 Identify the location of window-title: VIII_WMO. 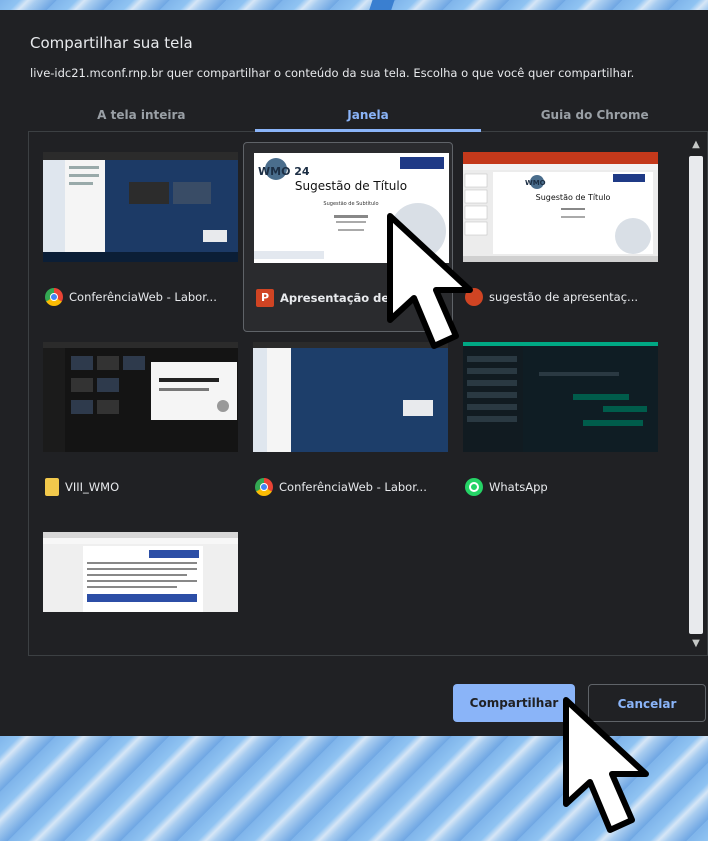
(92, 487).